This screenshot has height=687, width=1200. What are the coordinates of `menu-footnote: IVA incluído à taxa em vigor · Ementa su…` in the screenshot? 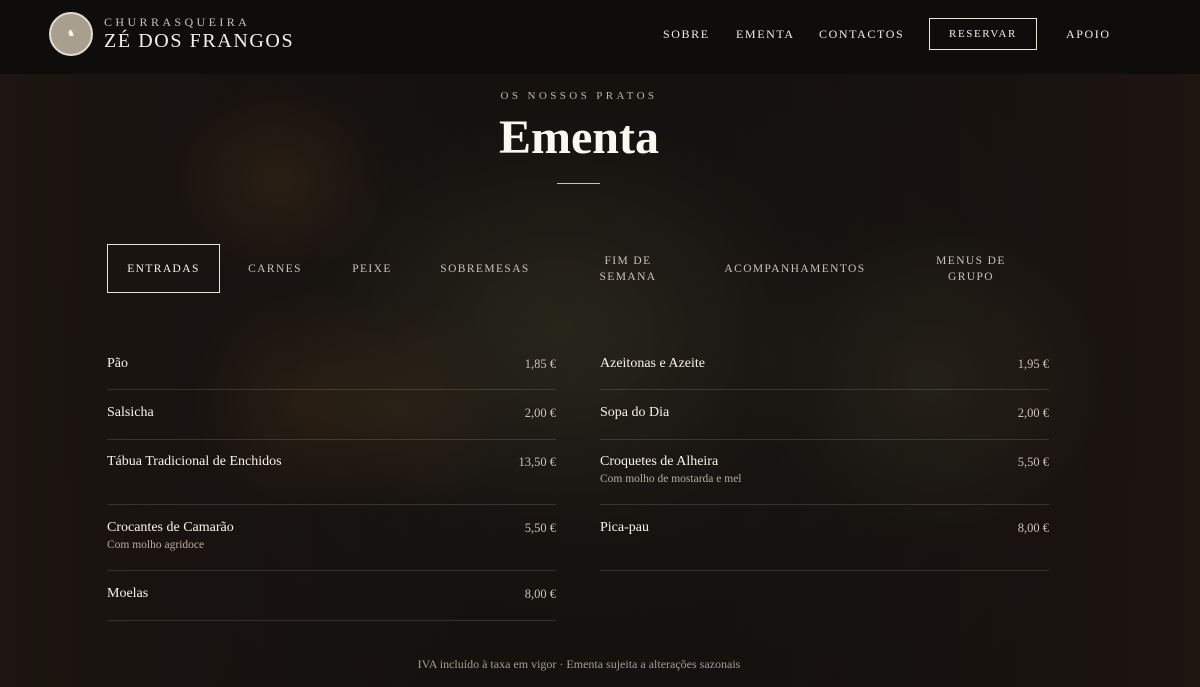 It's located at (579, 664).